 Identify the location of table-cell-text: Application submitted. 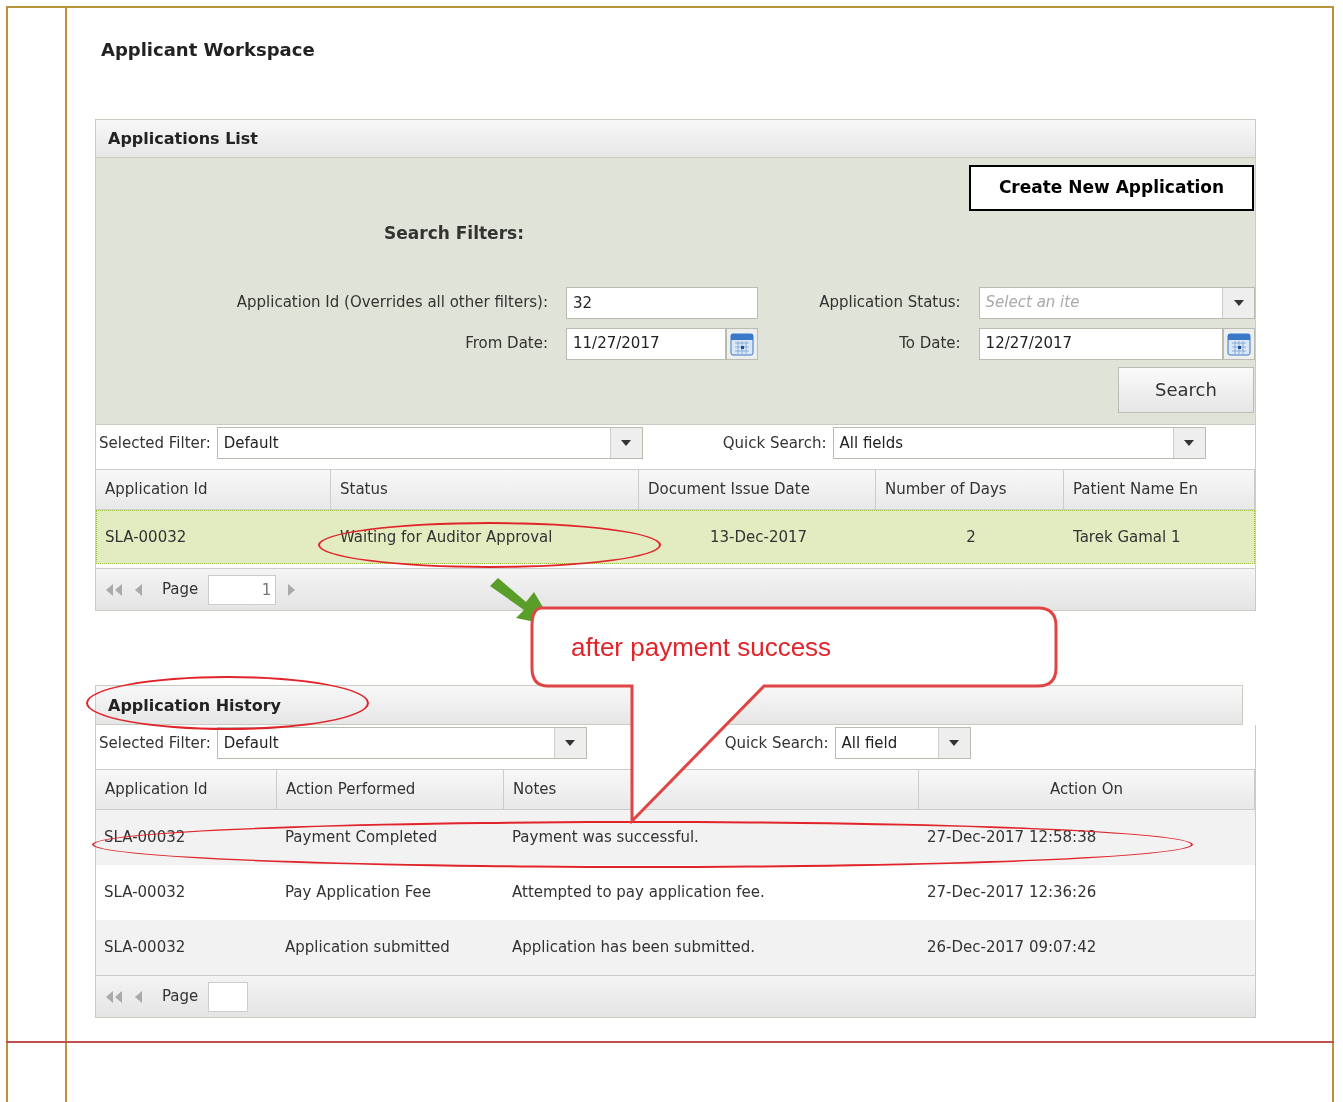
(367, 948).